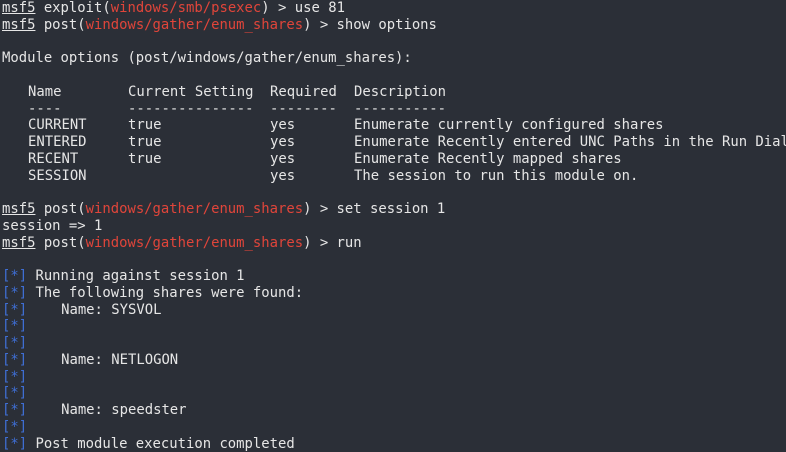 This screenshot has height=452, width=786. Describe the element at coordinates (199, 109) in the screenshot. I see `underline-current-setting: ---------------` at that location.